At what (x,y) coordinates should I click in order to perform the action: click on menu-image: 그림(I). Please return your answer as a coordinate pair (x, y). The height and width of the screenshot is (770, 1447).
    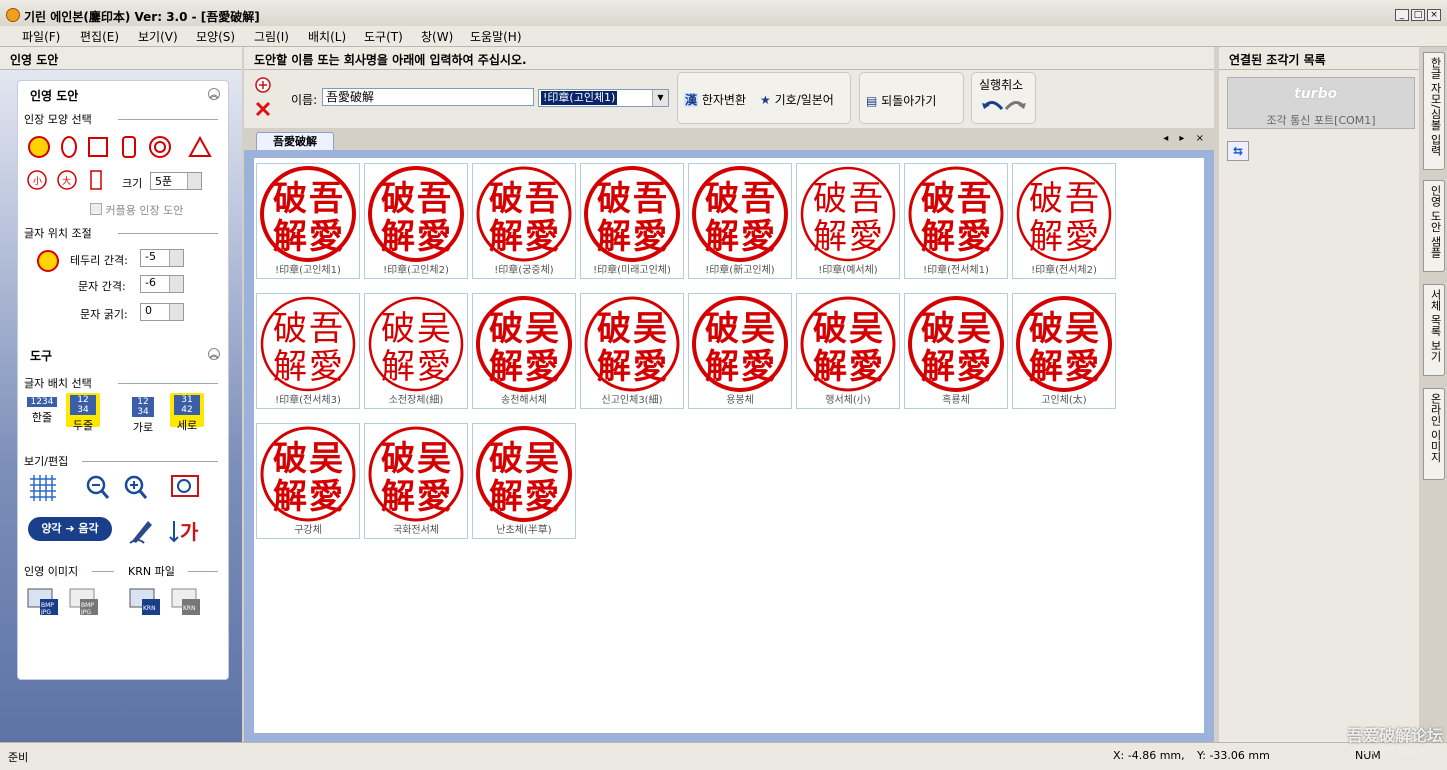
    Looking at the image, I should click on (271, 36).